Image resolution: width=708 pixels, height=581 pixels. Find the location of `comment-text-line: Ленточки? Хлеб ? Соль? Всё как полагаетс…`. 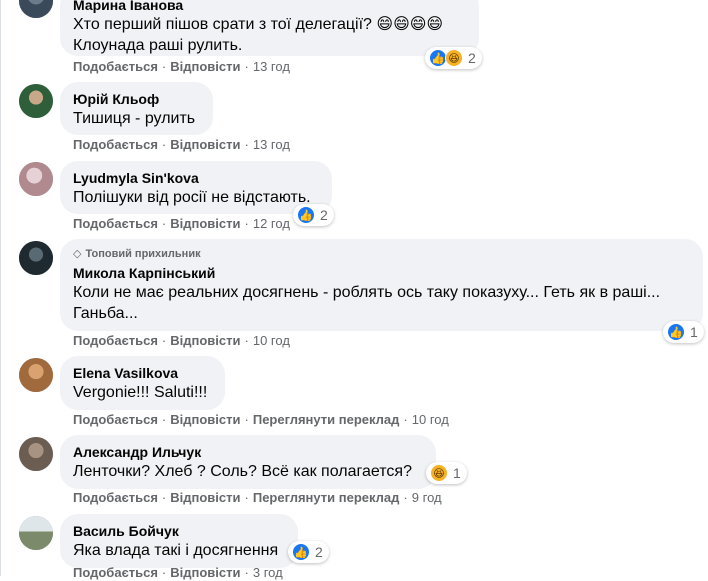

comment-text-line: Ленточки? Хлеб ? Соль? Всё как полагаетс… is located at coordinates (242, 471).